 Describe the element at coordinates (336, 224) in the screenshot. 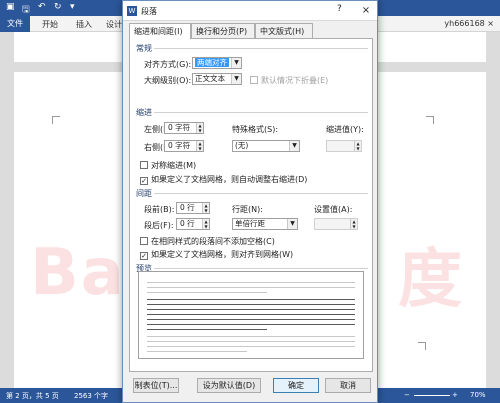

I see `spacing-at-input: ▲ ▼` at that location.